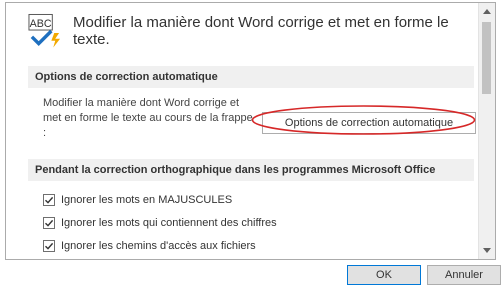 The width and height of the screenshot is (503, 286). I want to click on autocorrect-options-label: Options de correction automatique, so click(369, 123).